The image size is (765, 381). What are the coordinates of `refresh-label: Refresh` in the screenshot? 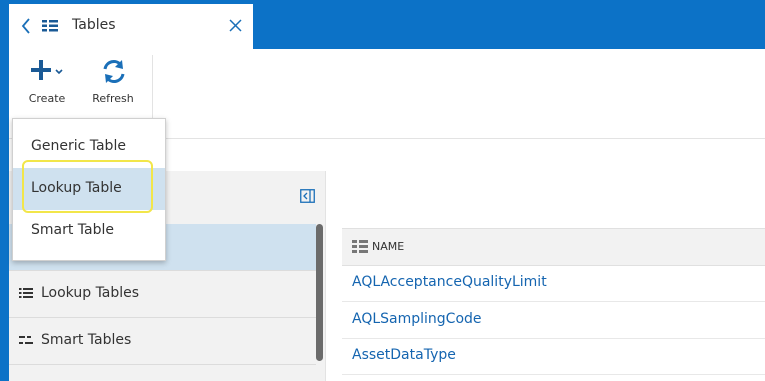 It's located at (113, 98).